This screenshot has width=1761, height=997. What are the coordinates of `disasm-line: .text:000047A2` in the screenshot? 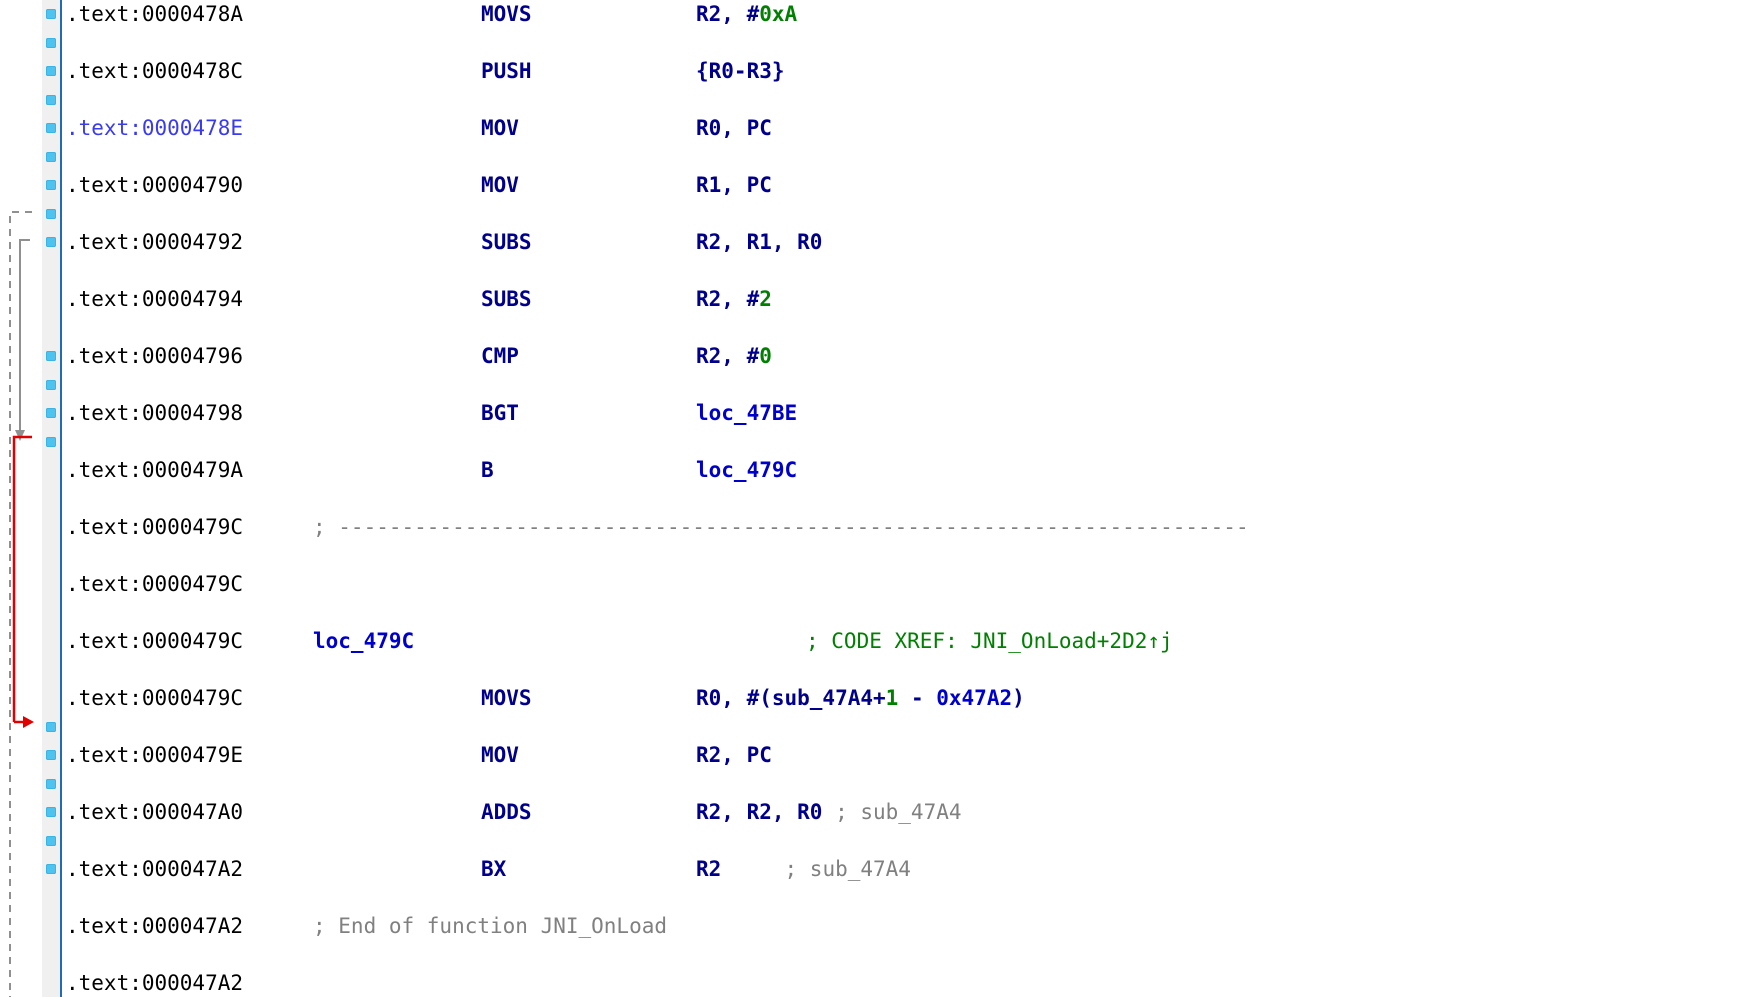 It's located at (913, 983).